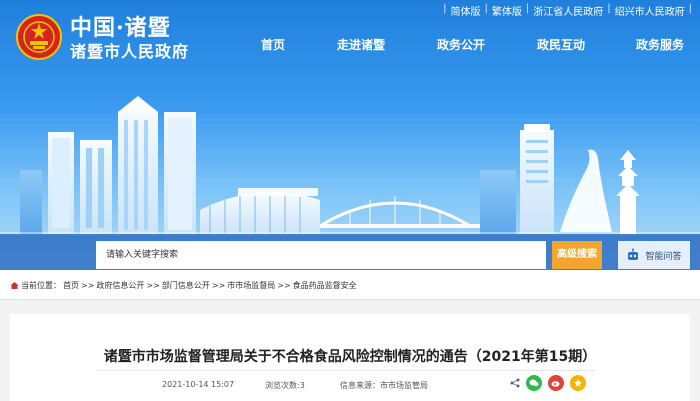 The height and width of the screenshot is (401, 700). What do you see at coordinates (515, 383) in the screenshot?
I see `share-icon` at bounding box center [515, 383].